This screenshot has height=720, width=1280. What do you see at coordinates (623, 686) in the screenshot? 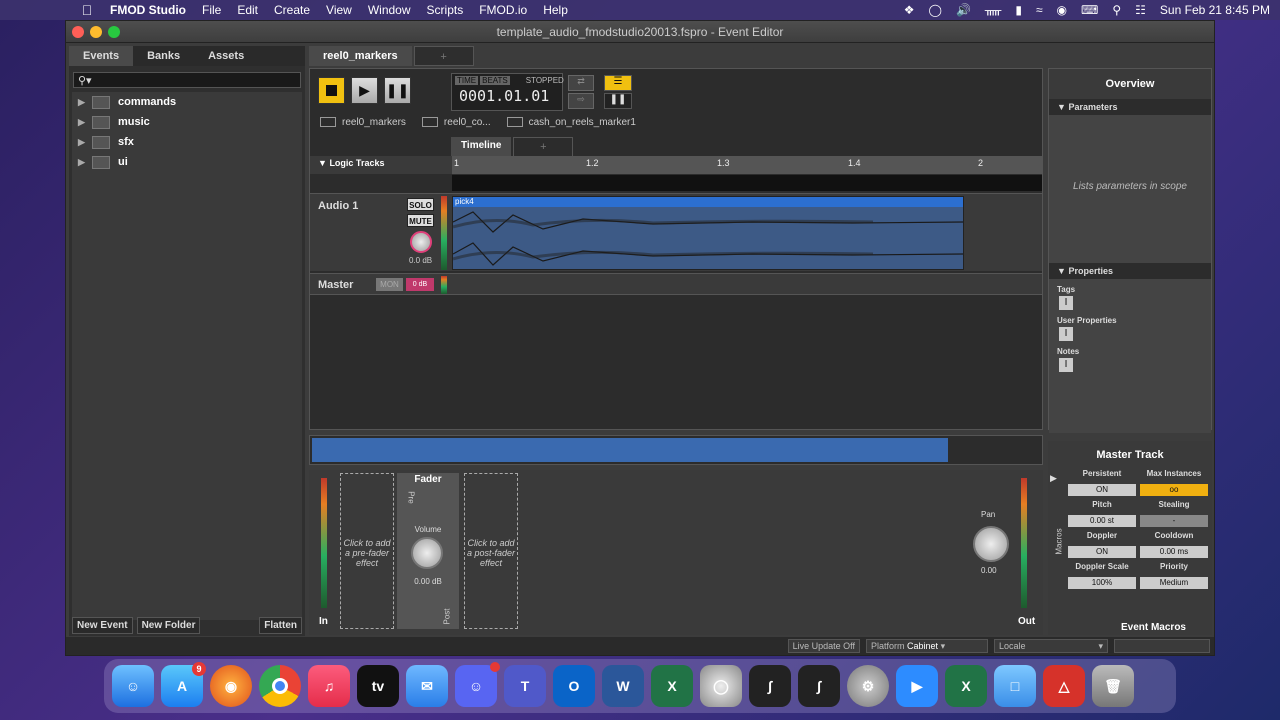
I see `word-icon: W` at bounding box center [623, 686].